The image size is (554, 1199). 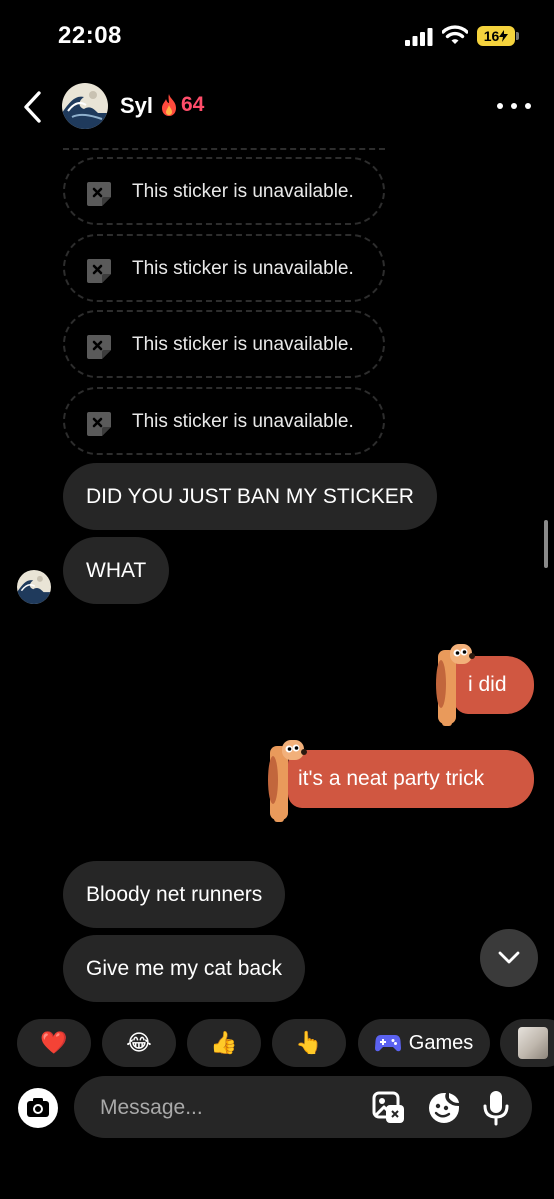 I want to click on sender-avatar, so click(x=34, y=587).